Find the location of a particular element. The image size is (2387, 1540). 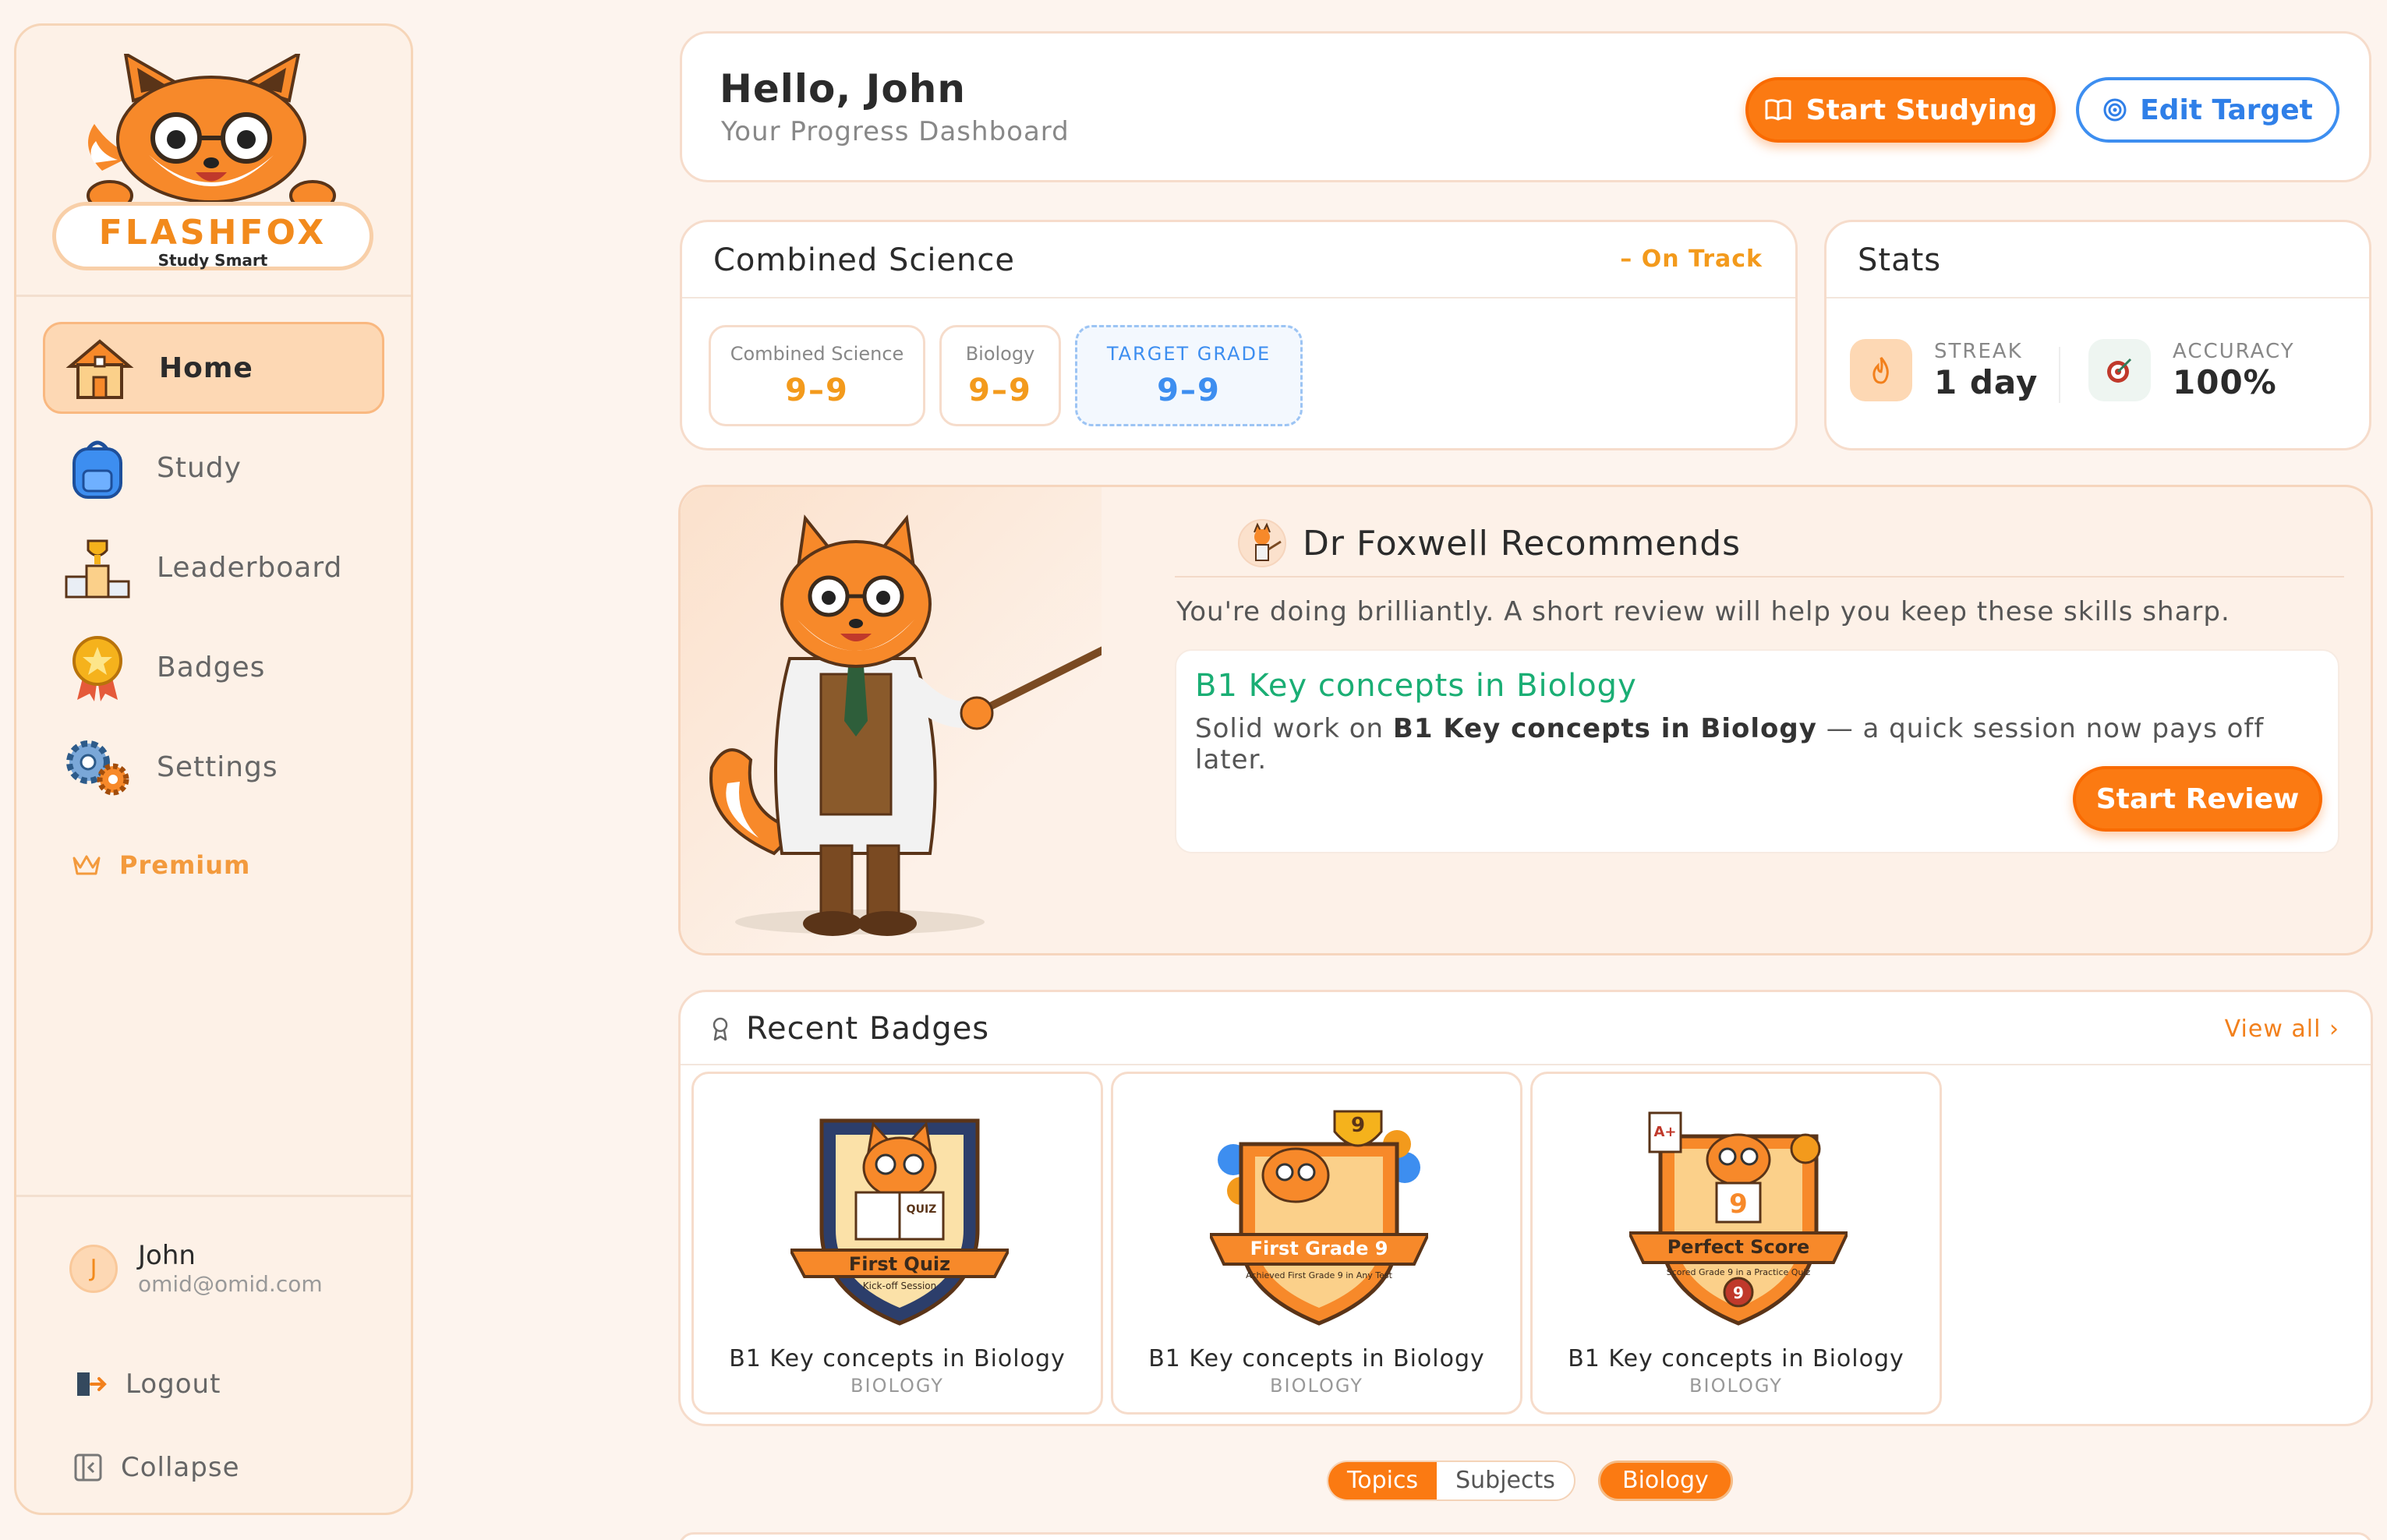

logo-pill: FLASHFOX Study Smart is located at coordinates (212, 236).